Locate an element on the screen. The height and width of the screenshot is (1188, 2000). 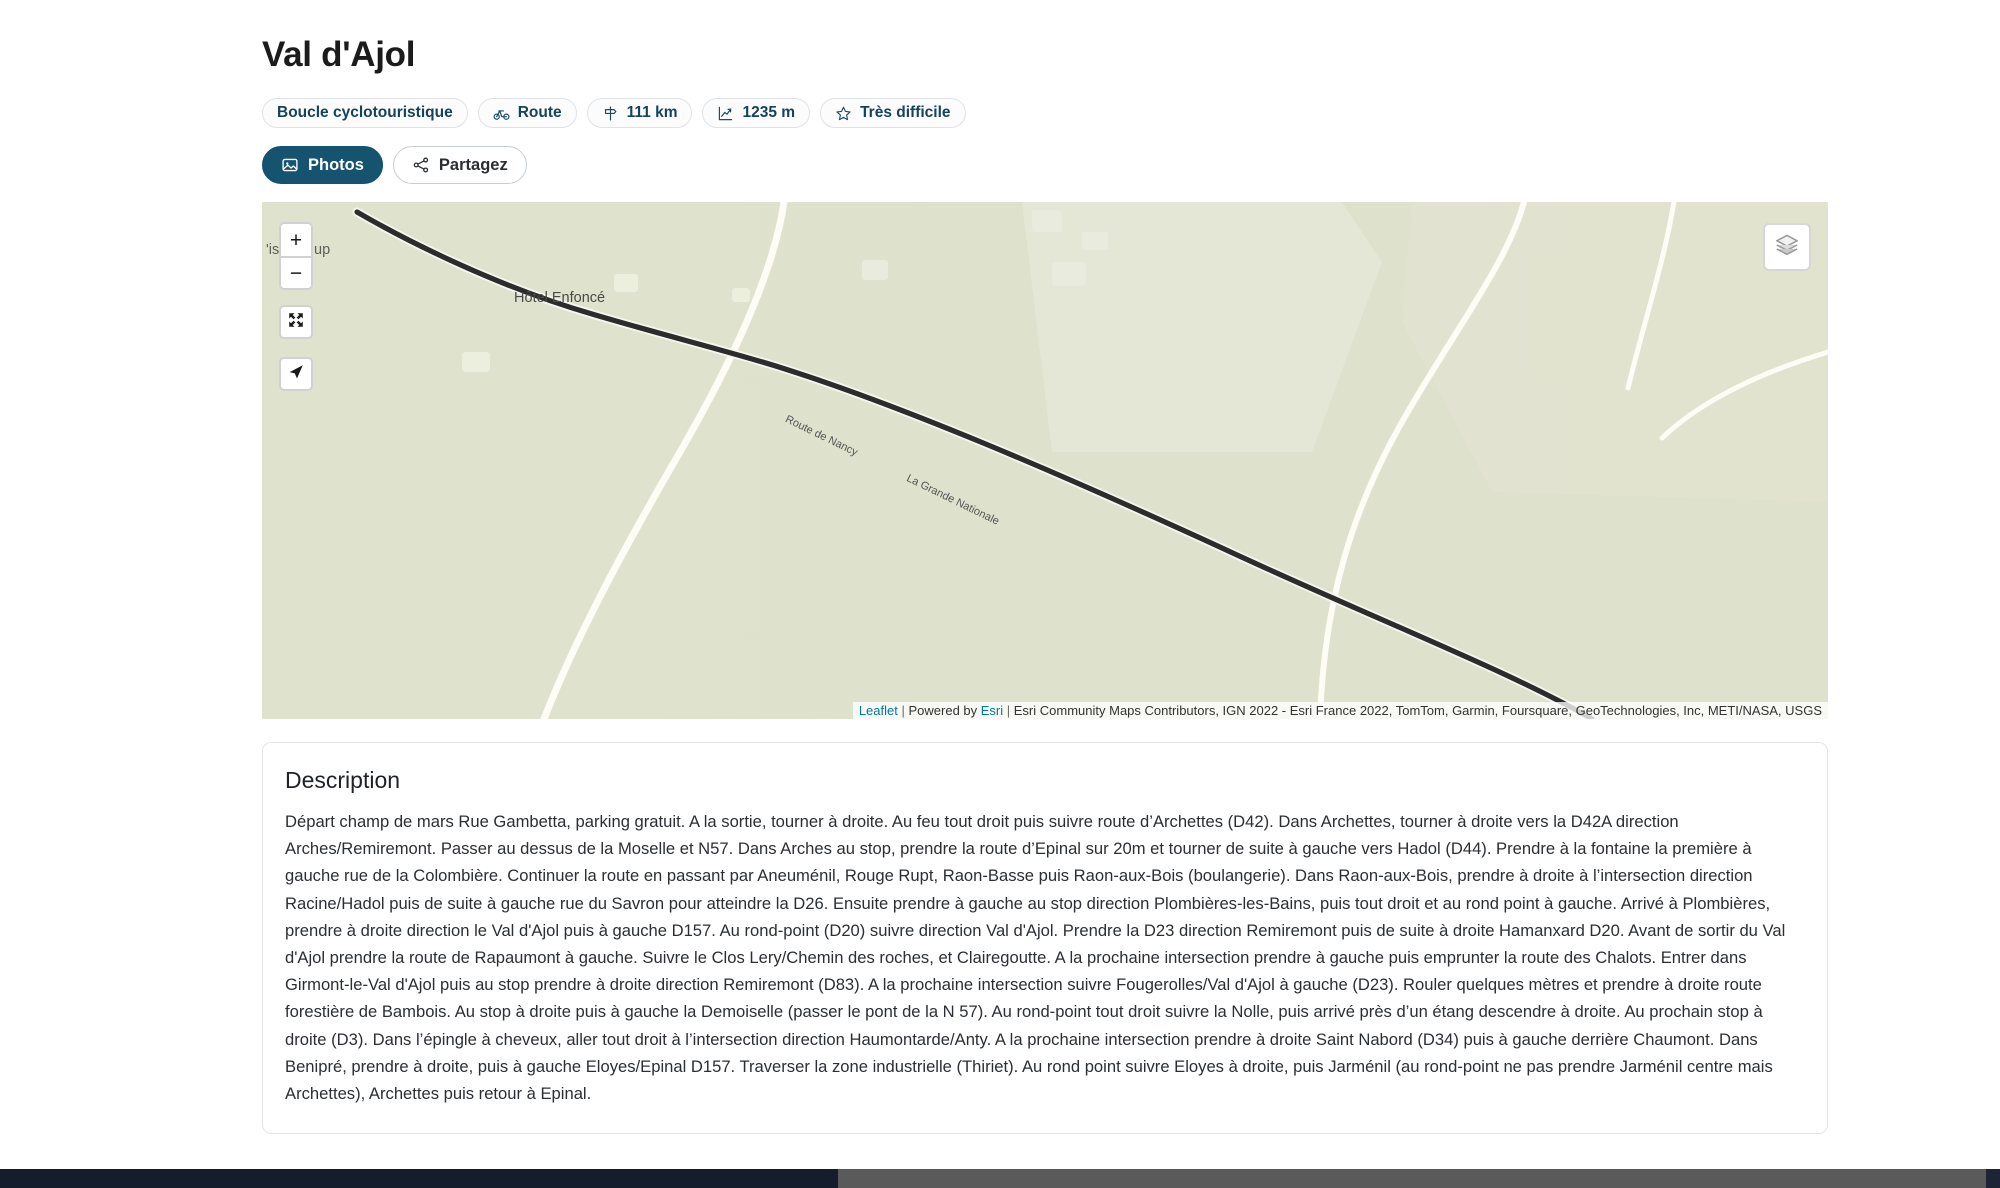
bicycle-icon is located at coordinates (501, 113).